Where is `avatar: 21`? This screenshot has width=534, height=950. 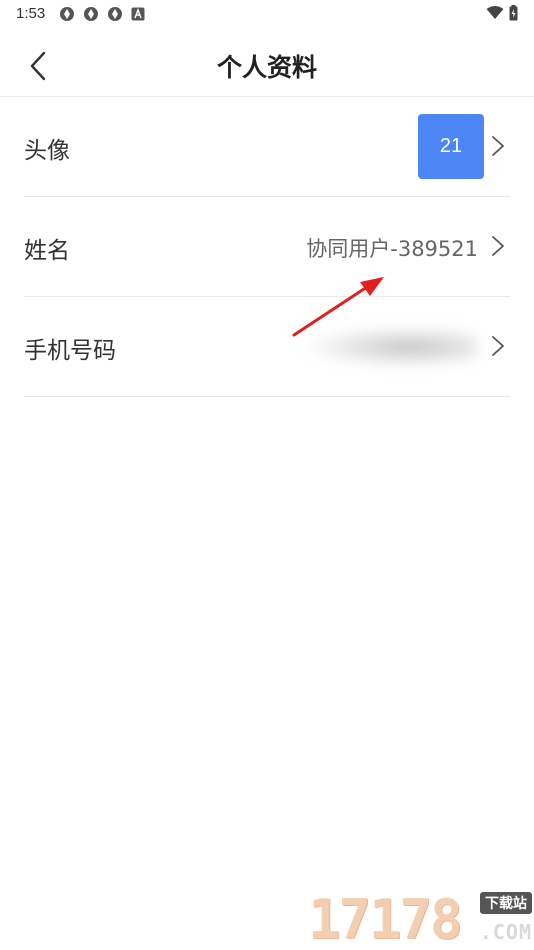 avatar: 21 is located at coordinates (451, 146).